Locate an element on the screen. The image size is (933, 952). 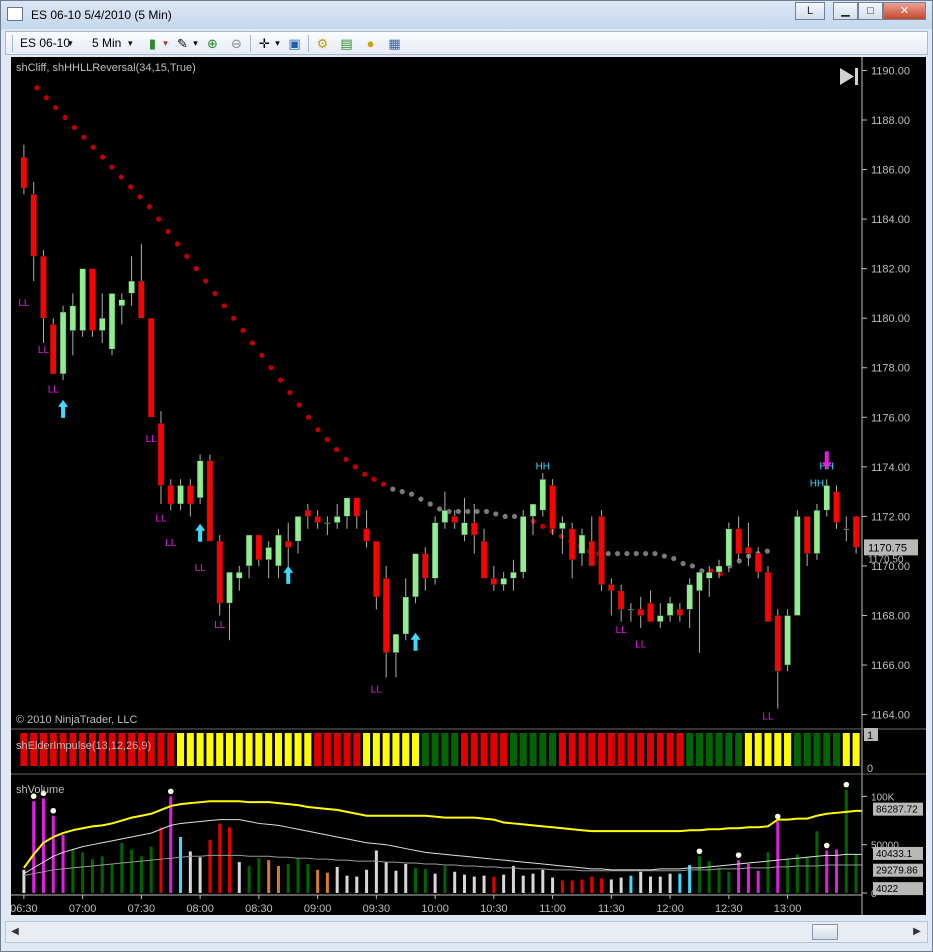
scroll-right-icon: ▶ is located at coordinates (917, 932).